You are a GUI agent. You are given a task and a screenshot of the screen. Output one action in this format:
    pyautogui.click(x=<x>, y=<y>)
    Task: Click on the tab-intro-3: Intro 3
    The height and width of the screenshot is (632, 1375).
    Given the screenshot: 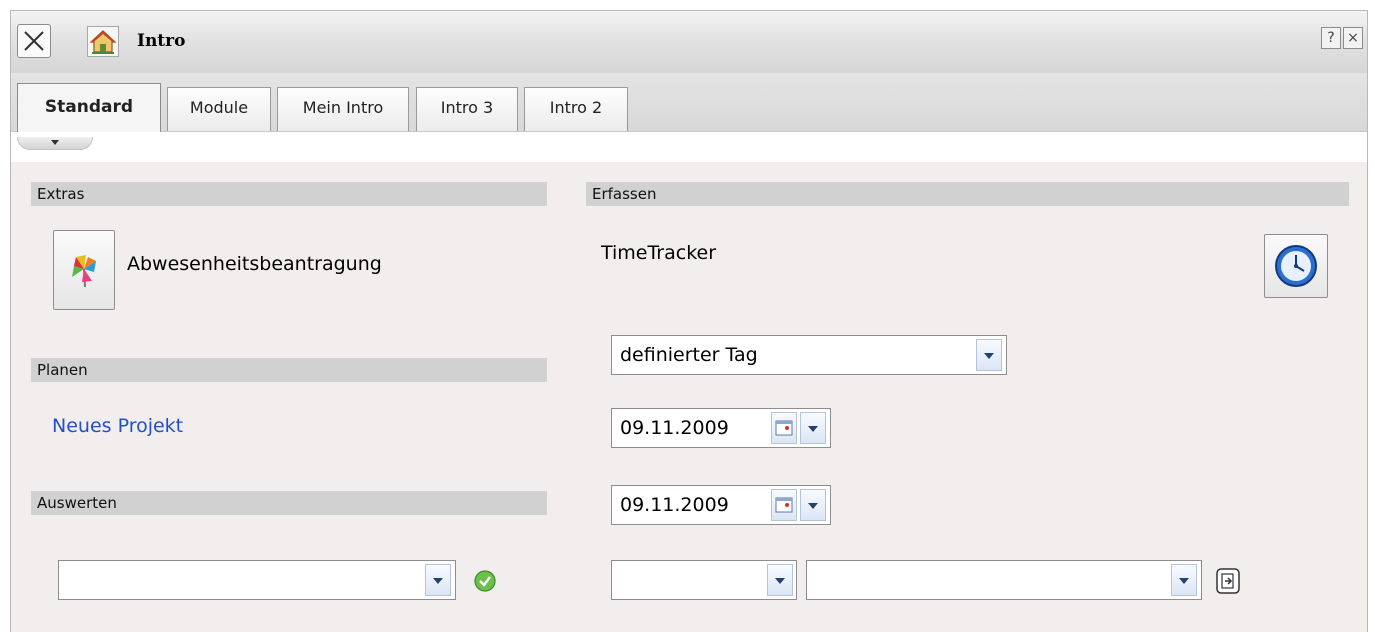 What is the action you would take?
    pyautogui.click(x=467, y=109)
    